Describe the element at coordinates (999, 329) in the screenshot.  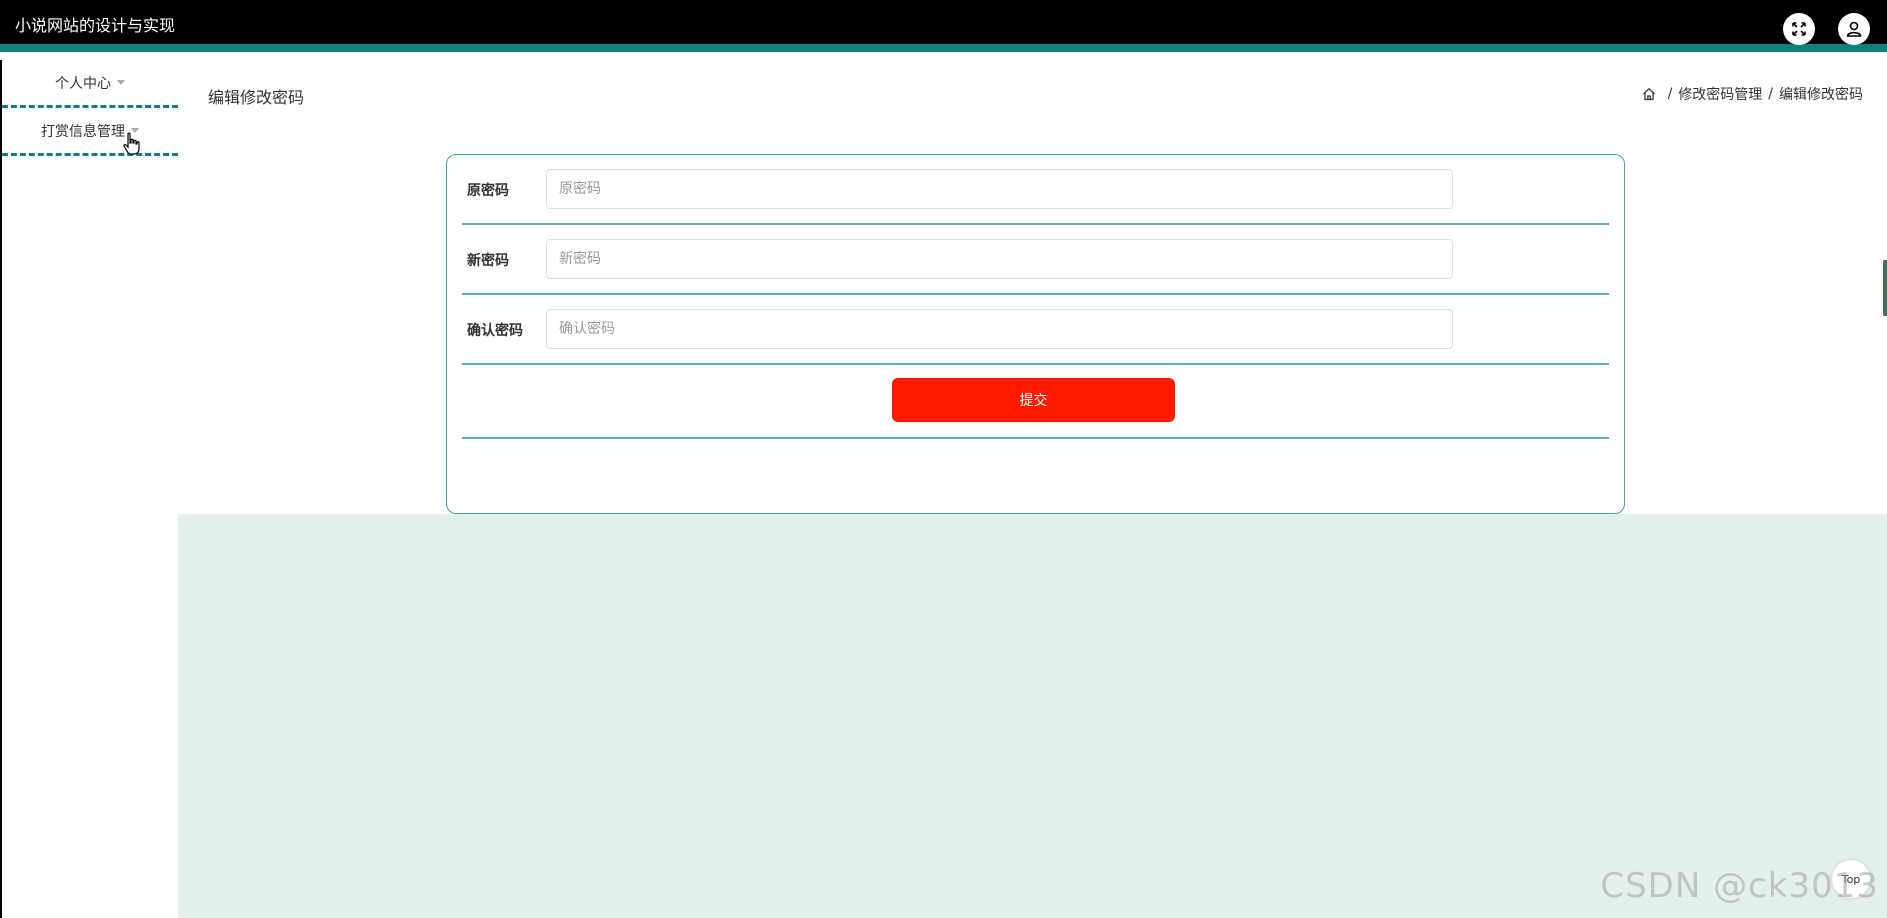
I see `confirm-password-input` at that location.